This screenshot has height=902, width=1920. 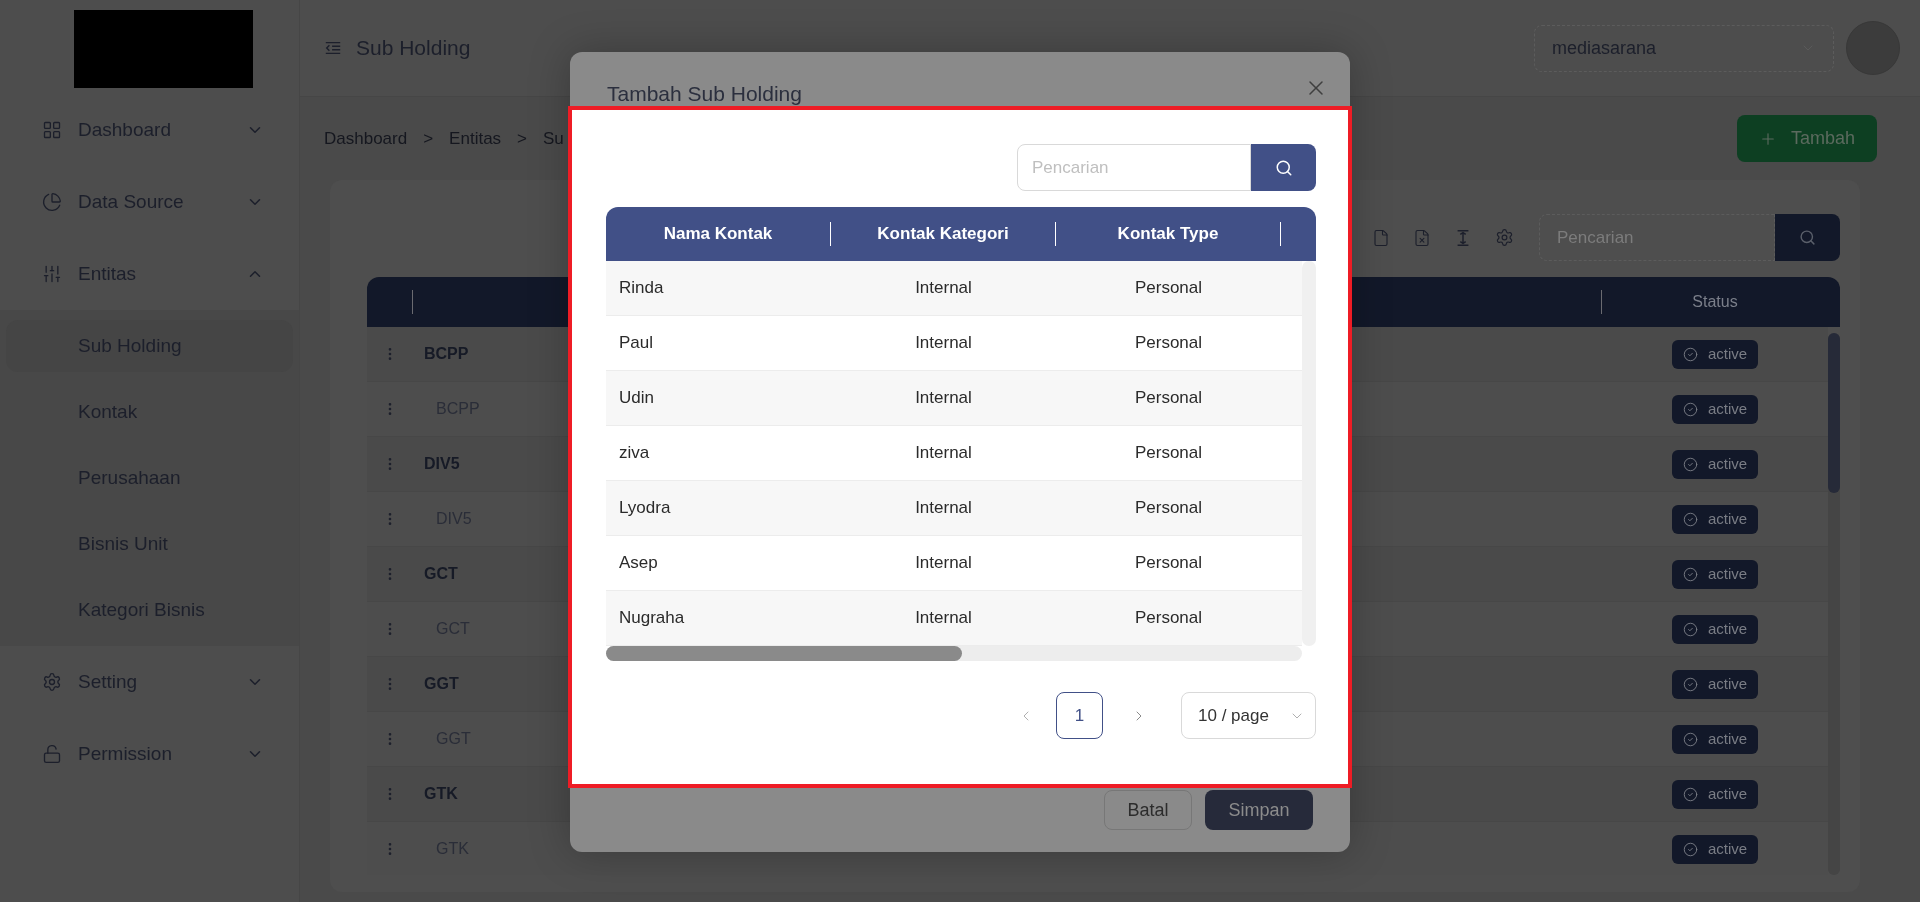 What do you see at coordinates (333, 48) in the screenshot?
I see `indent-icon` at bounding box center [333, 48].